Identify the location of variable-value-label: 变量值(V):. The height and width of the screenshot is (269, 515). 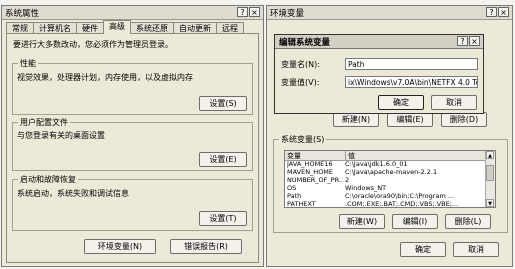
(300, 82).